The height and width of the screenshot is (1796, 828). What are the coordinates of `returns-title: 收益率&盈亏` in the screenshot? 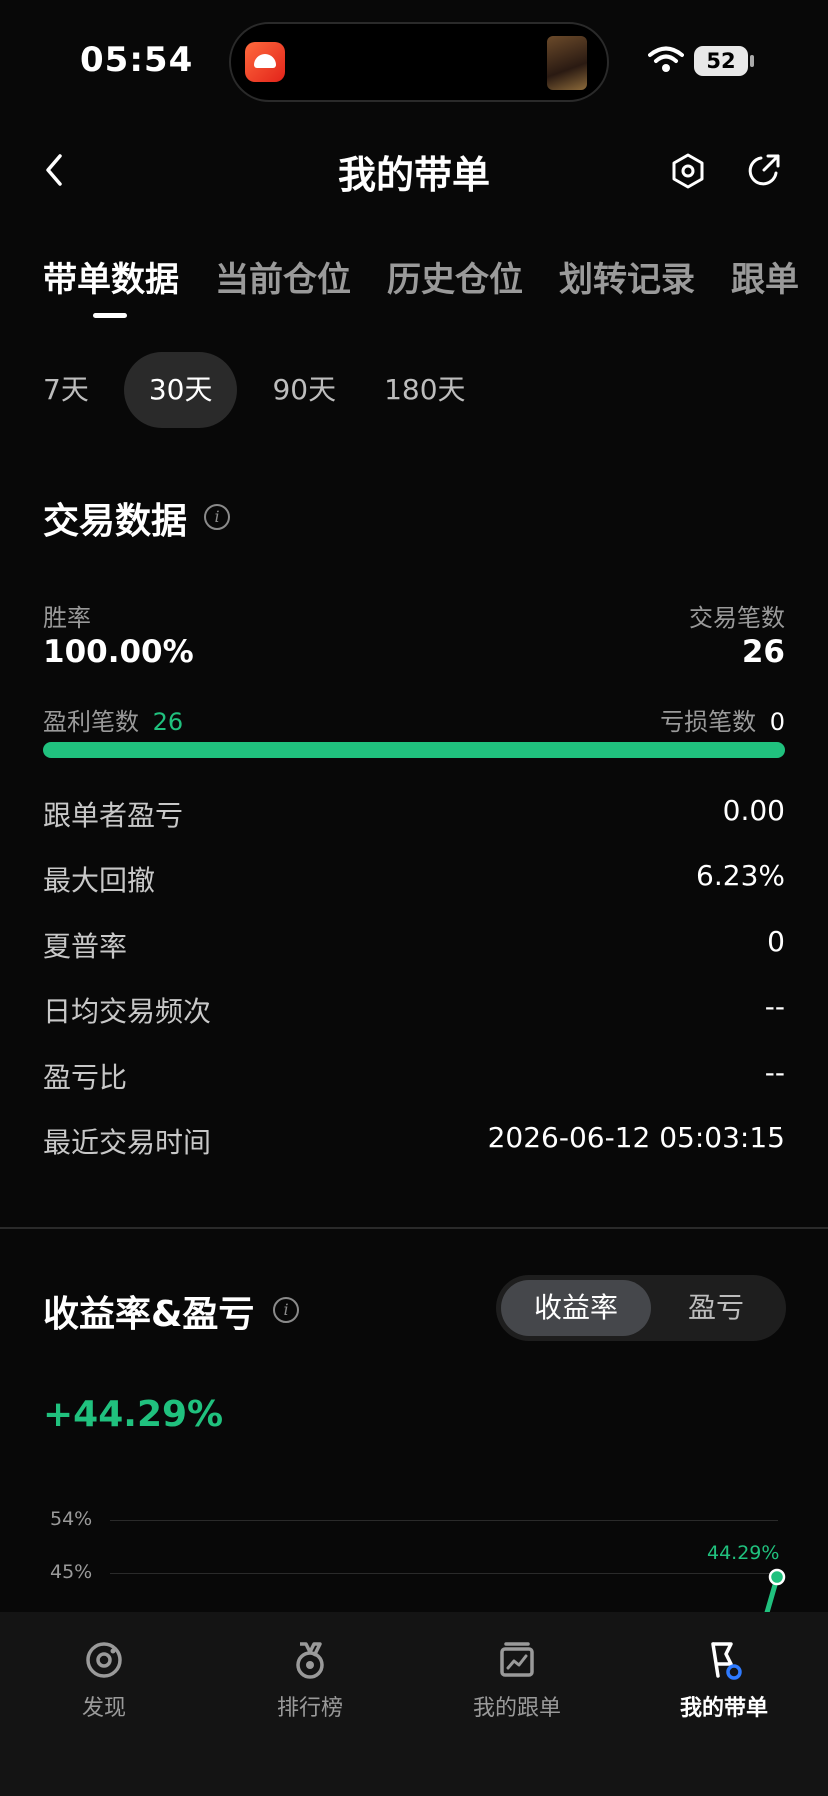 It's located at (149, 1314).